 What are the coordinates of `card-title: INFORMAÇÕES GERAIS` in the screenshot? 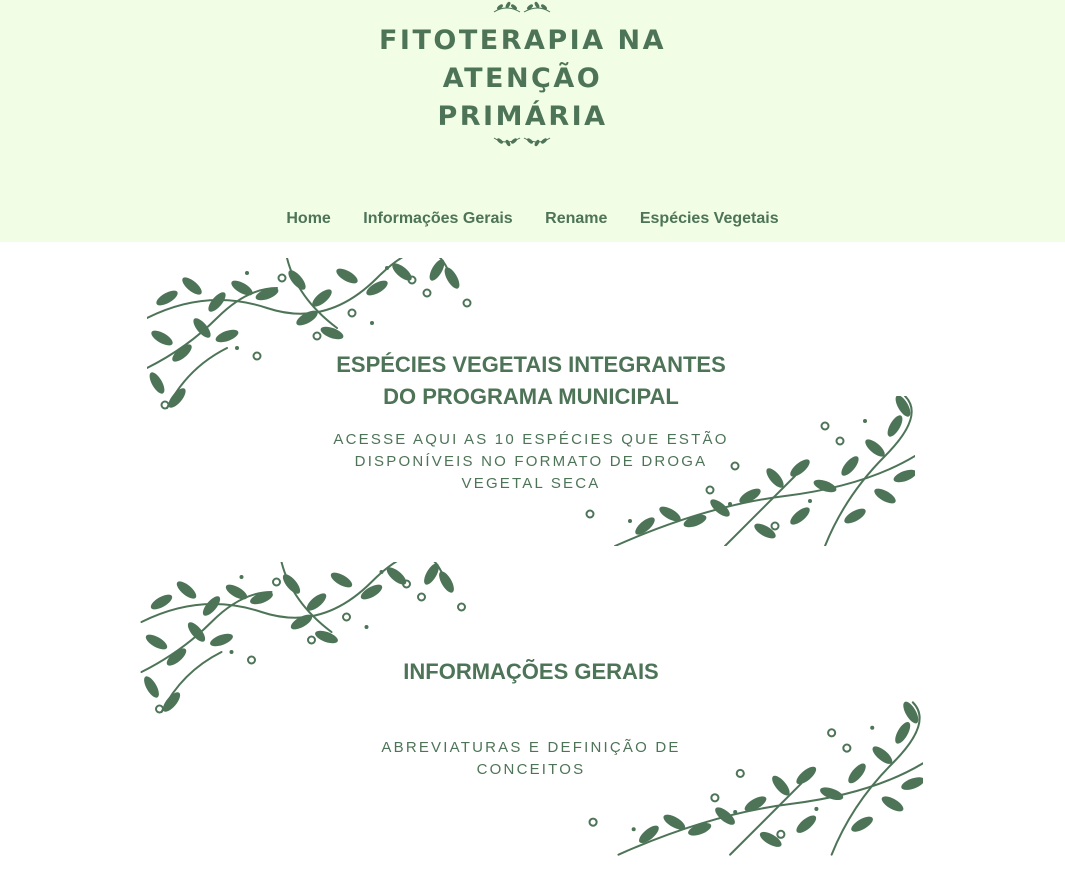 It's located at (531, 672).